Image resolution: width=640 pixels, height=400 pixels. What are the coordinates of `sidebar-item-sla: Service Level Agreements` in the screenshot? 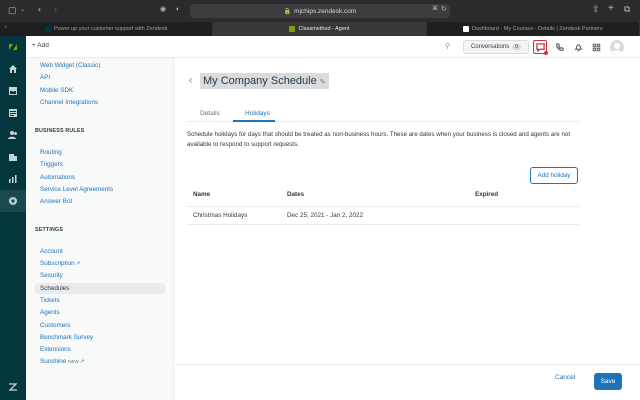 It's located at (76, 189).